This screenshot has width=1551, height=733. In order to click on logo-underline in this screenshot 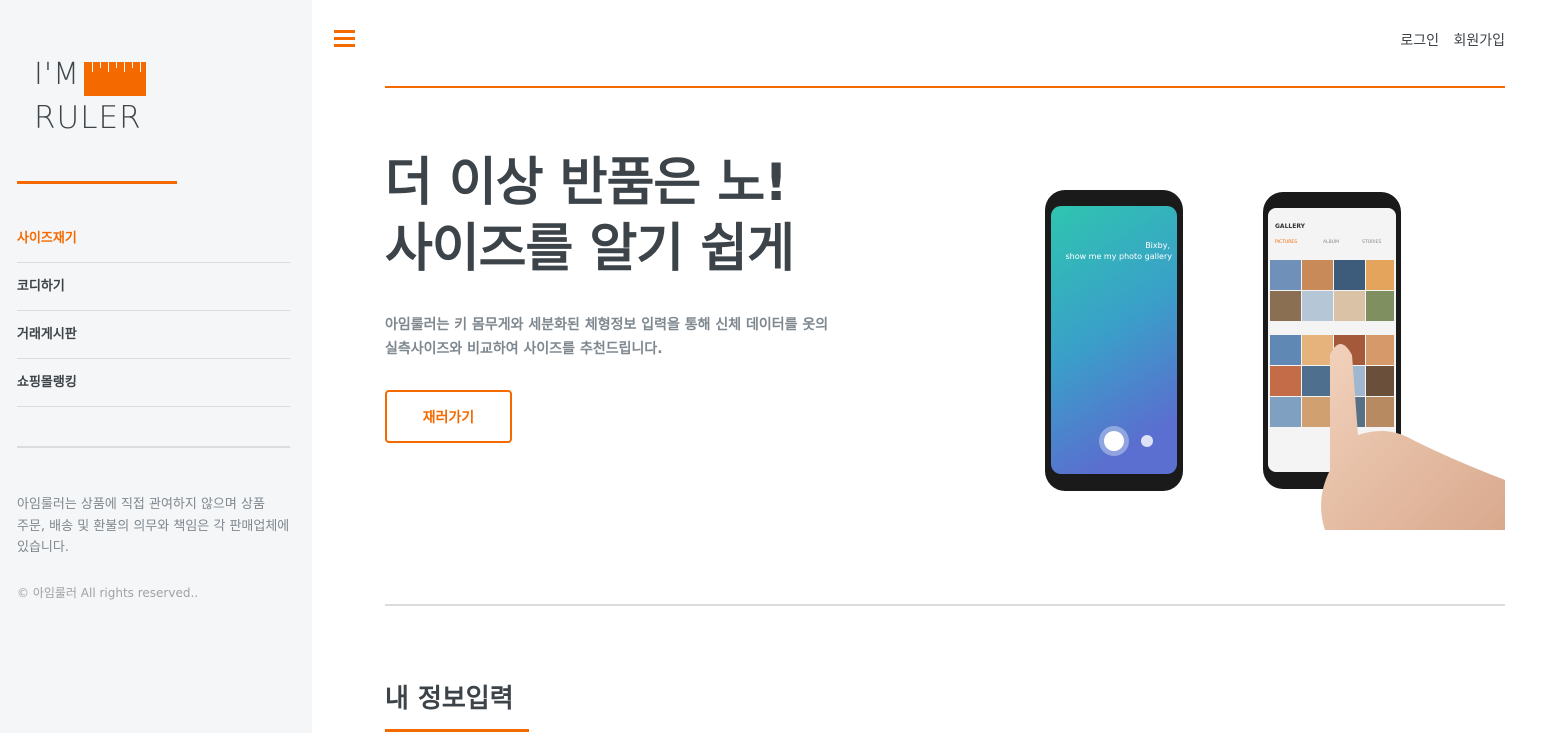, I will do `click(97, 182)`.